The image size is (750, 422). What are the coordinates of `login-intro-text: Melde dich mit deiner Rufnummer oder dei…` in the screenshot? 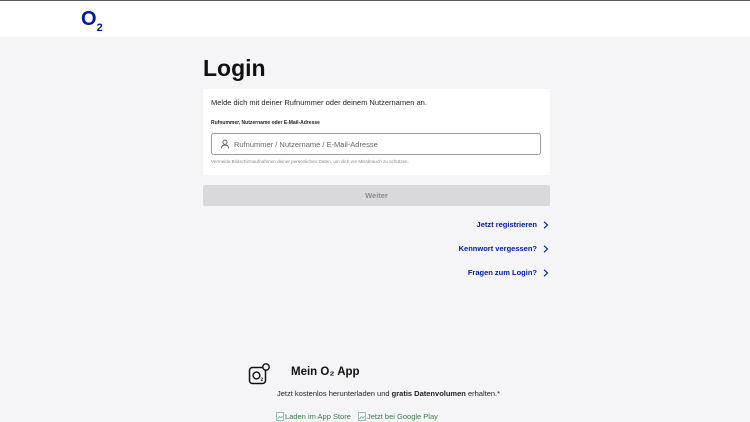 It's located at (319, 102).